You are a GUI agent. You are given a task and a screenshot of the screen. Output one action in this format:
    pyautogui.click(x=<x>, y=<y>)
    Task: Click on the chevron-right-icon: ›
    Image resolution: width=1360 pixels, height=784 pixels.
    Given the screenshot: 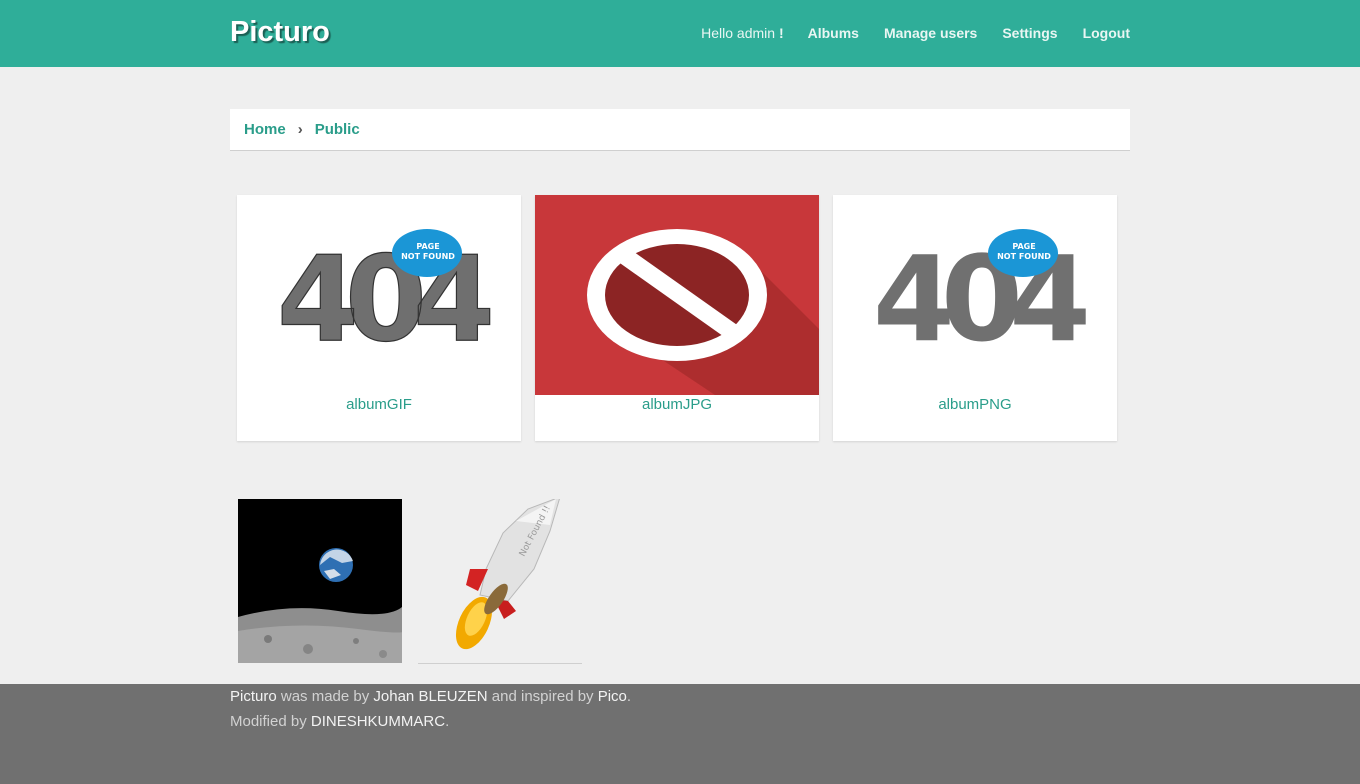 What is the action you would take?
    pyautogui.click(x=300, y=129)
    